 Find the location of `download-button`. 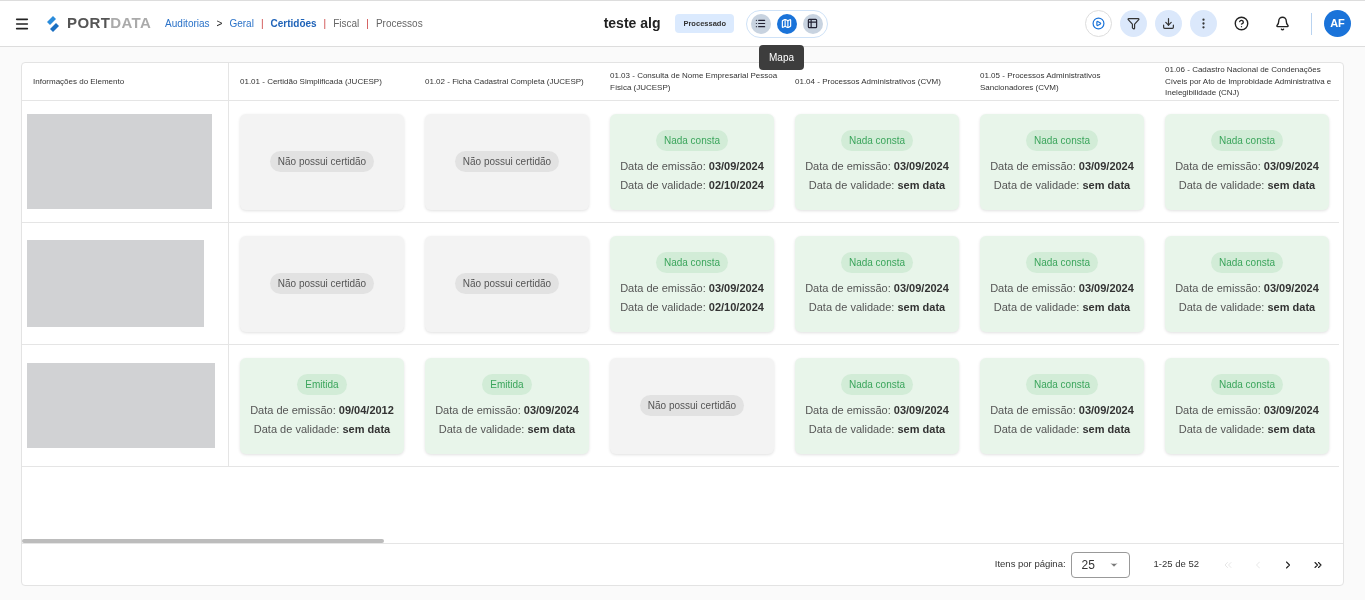

download-button is located at coordinates (1168, 23).